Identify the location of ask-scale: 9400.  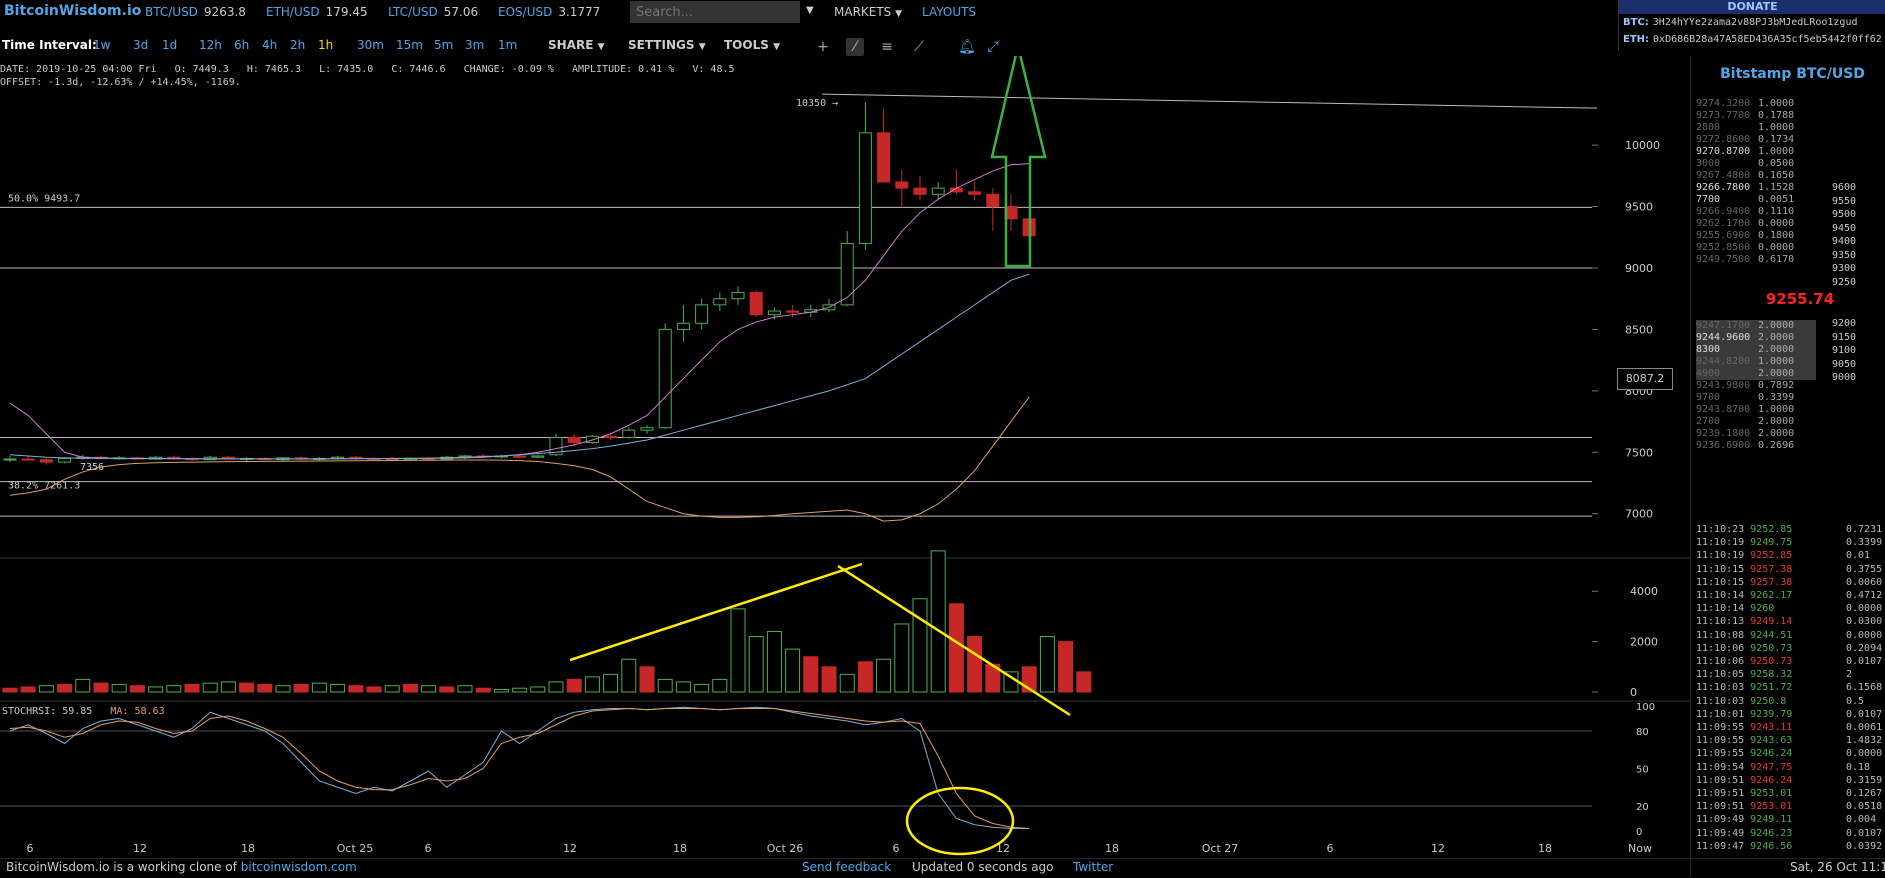
(1844, 241).